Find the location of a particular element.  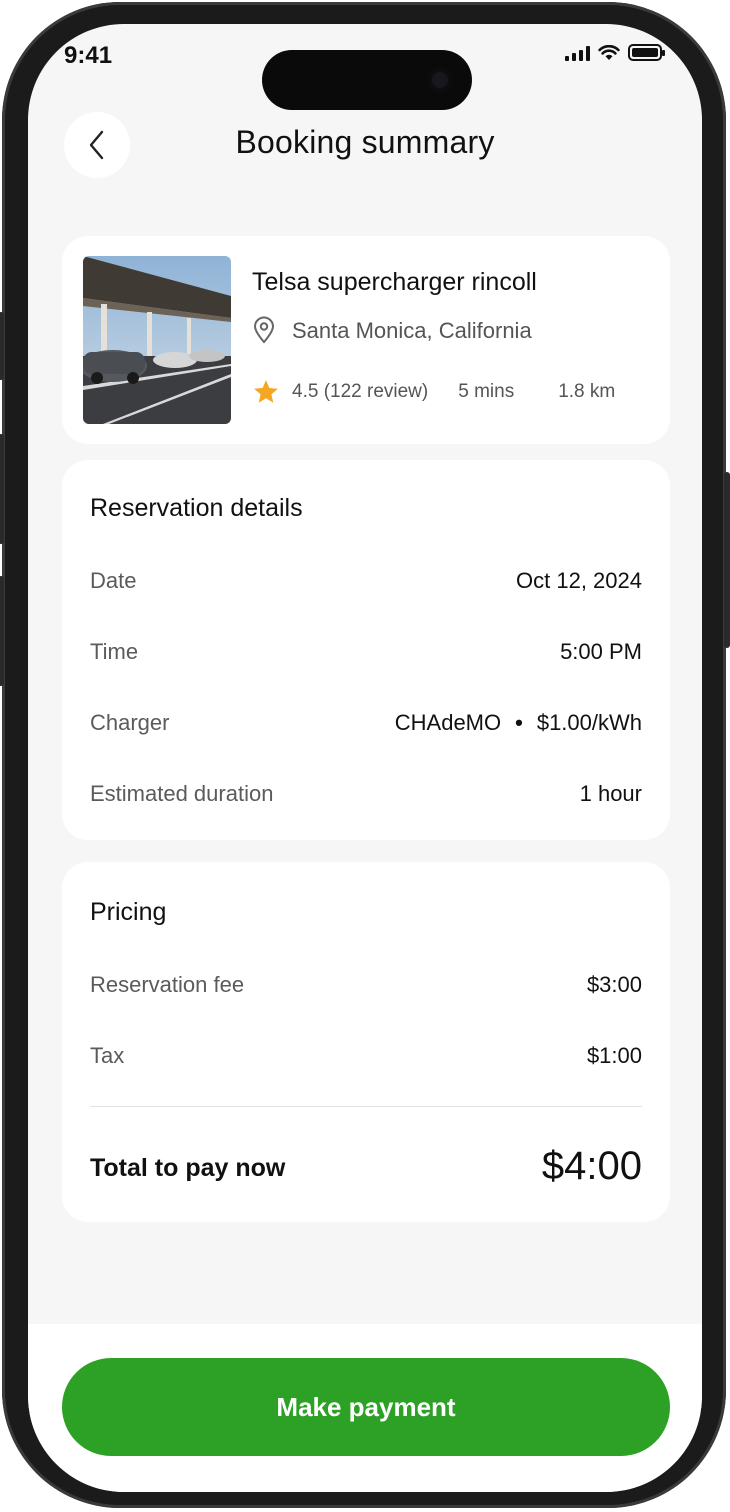

station-travel-time: 5 mins is located at coordinates (486, 391).